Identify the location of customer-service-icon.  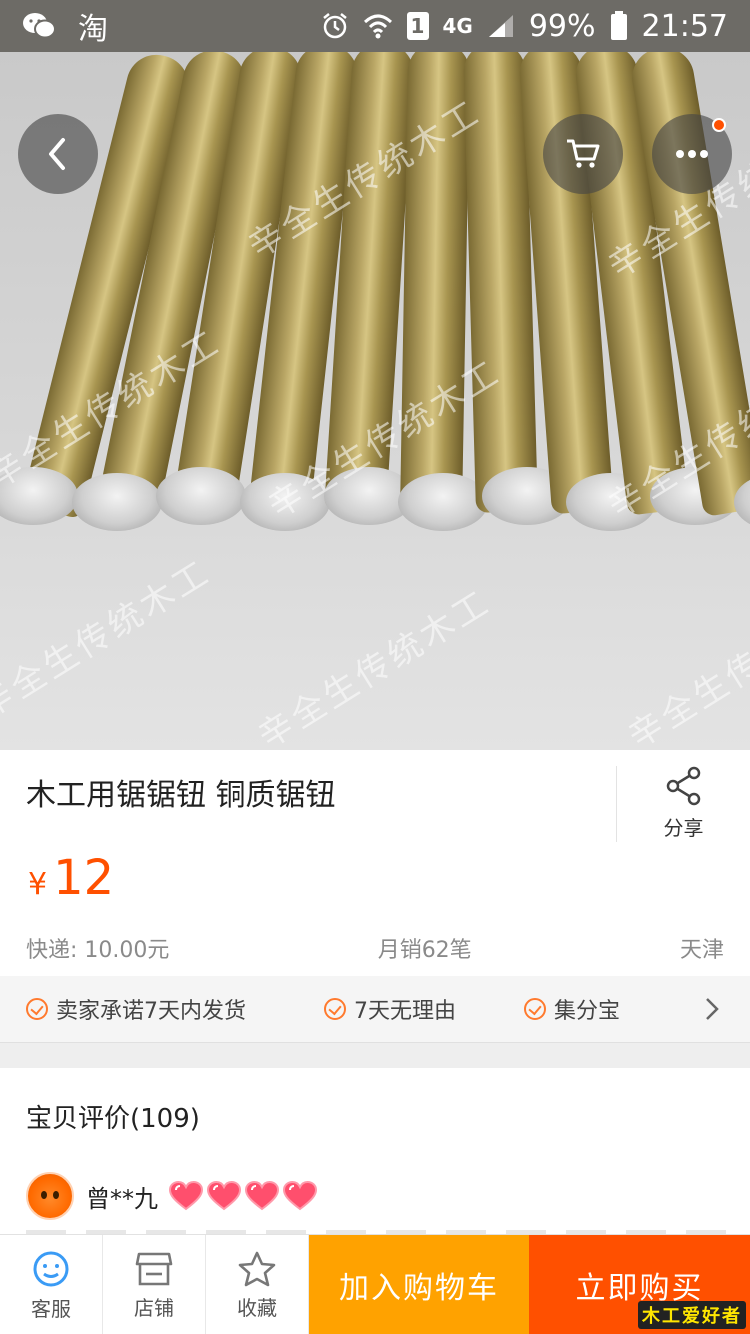
(51, 1268).